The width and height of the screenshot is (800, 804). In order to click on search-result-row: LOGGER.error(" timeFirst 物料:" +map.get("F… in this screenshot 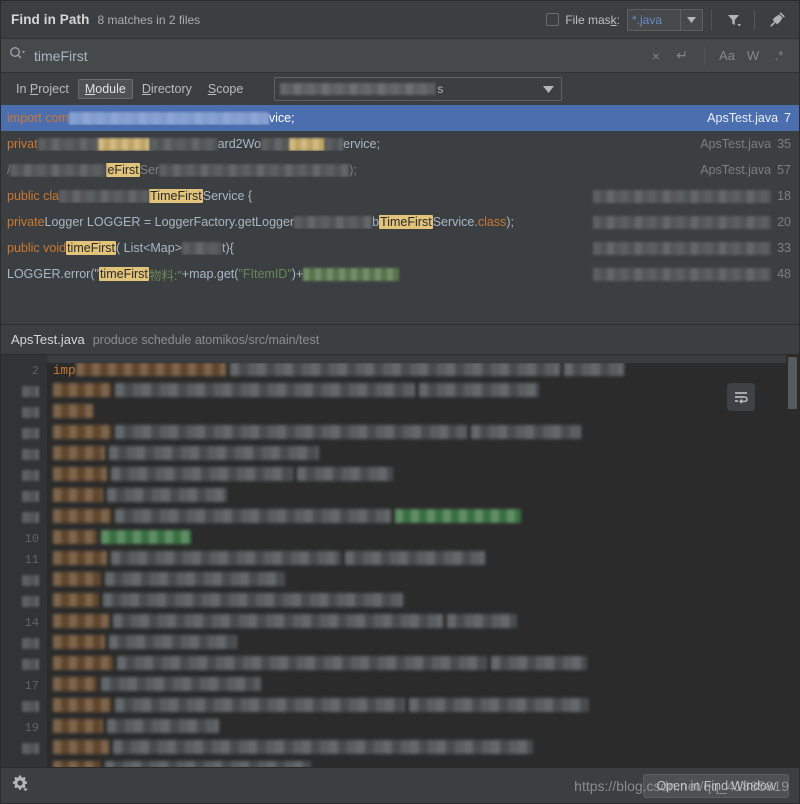, I will do `click(400, 274)`.